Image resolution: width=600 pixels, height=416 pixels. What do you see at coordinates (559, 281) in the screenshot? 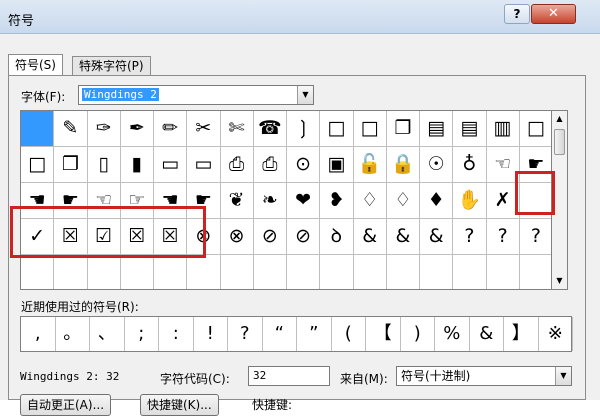
I see `scroll-down-icon: ▼` at bounding box center [559, 281].